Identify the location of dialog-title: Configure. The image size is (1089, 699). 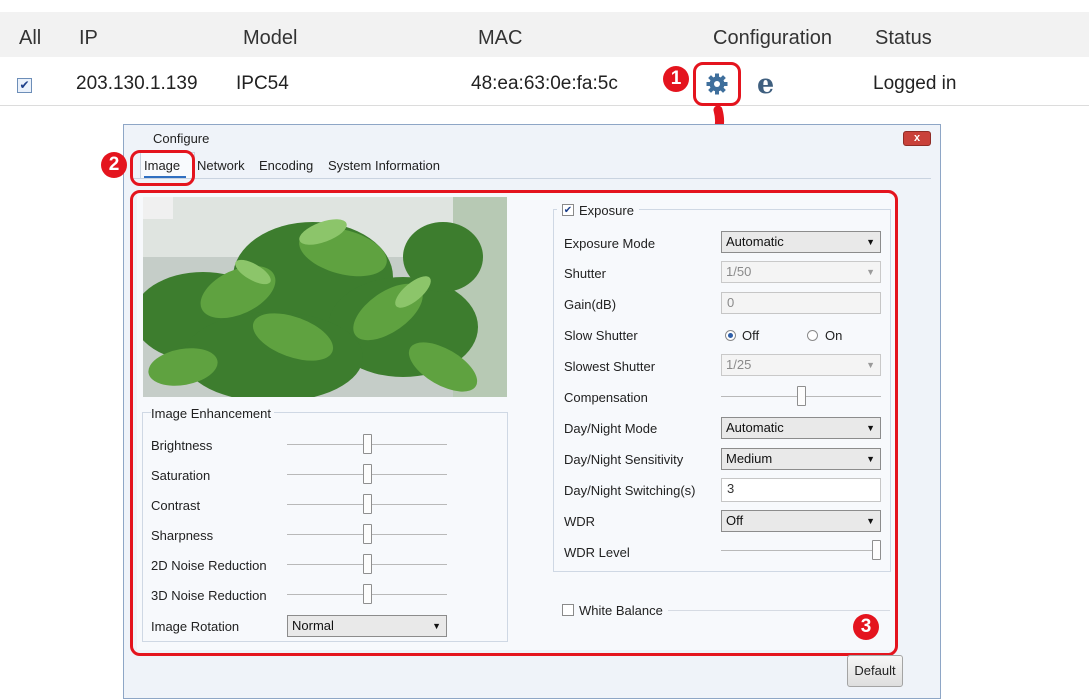
(181, 138).